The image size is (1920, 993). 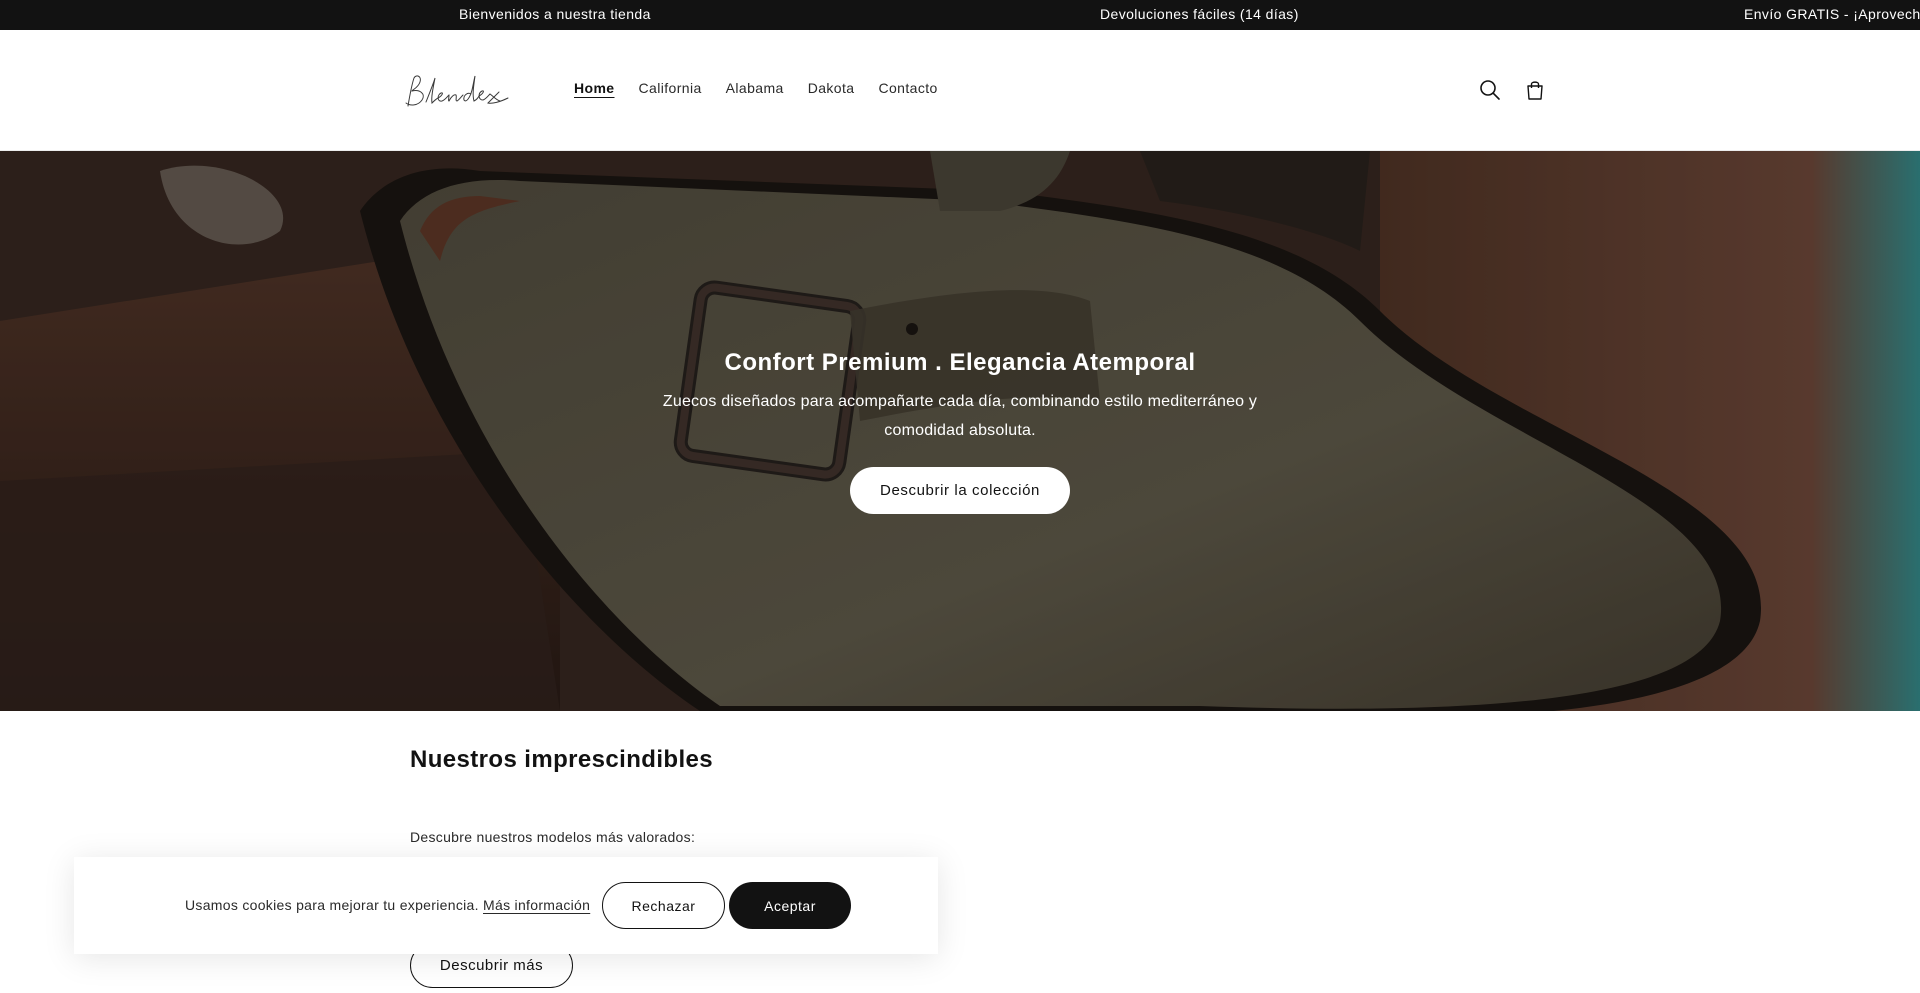 What do you see at coordinates (536, 905) in the screenshot?
I see `cookie-more-info-link: Más información` at bounding box center [536, 905].